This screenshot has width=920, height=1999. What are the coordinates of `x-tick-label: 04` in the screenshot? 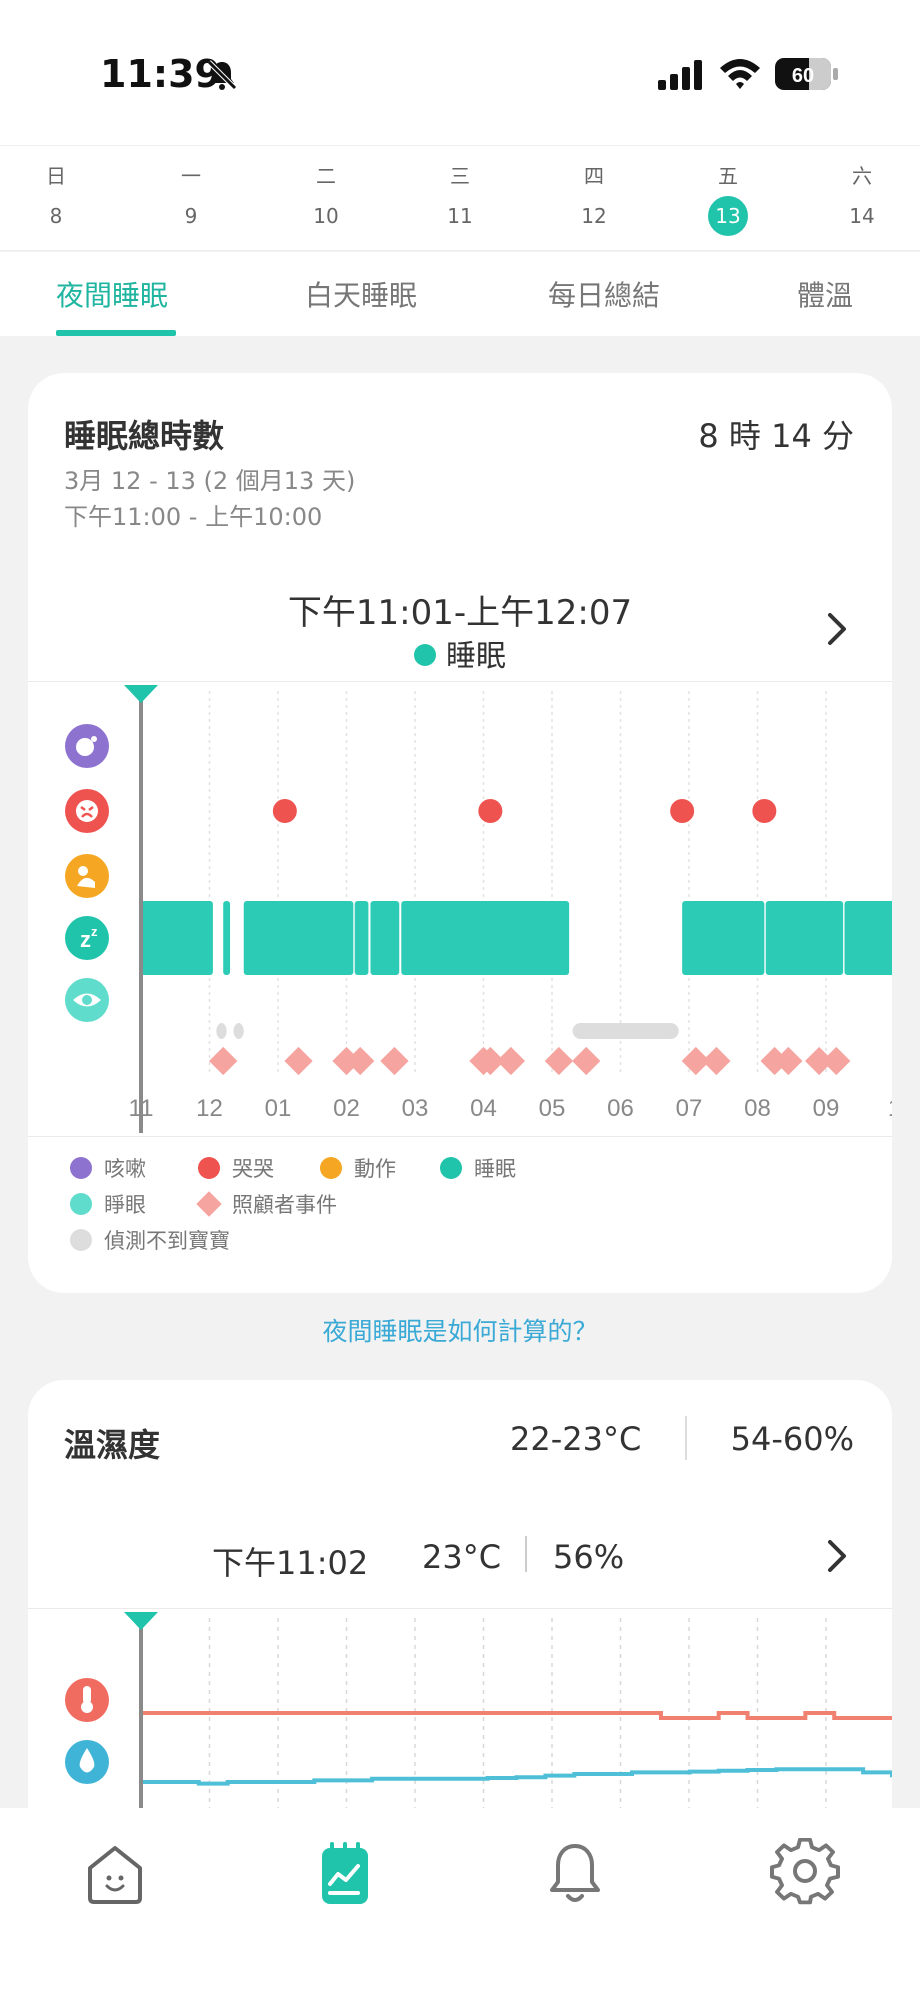 It's located at (483, 1108).